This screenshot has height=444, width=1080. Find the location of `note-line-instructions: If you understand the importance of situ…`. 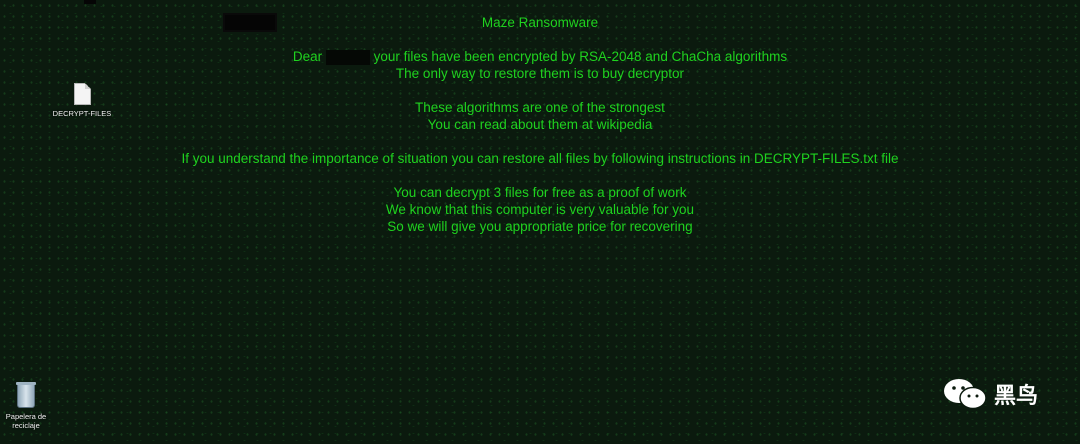

note-line-instructions: If you understand the importance of situ… is located at coordinates (540, 158).